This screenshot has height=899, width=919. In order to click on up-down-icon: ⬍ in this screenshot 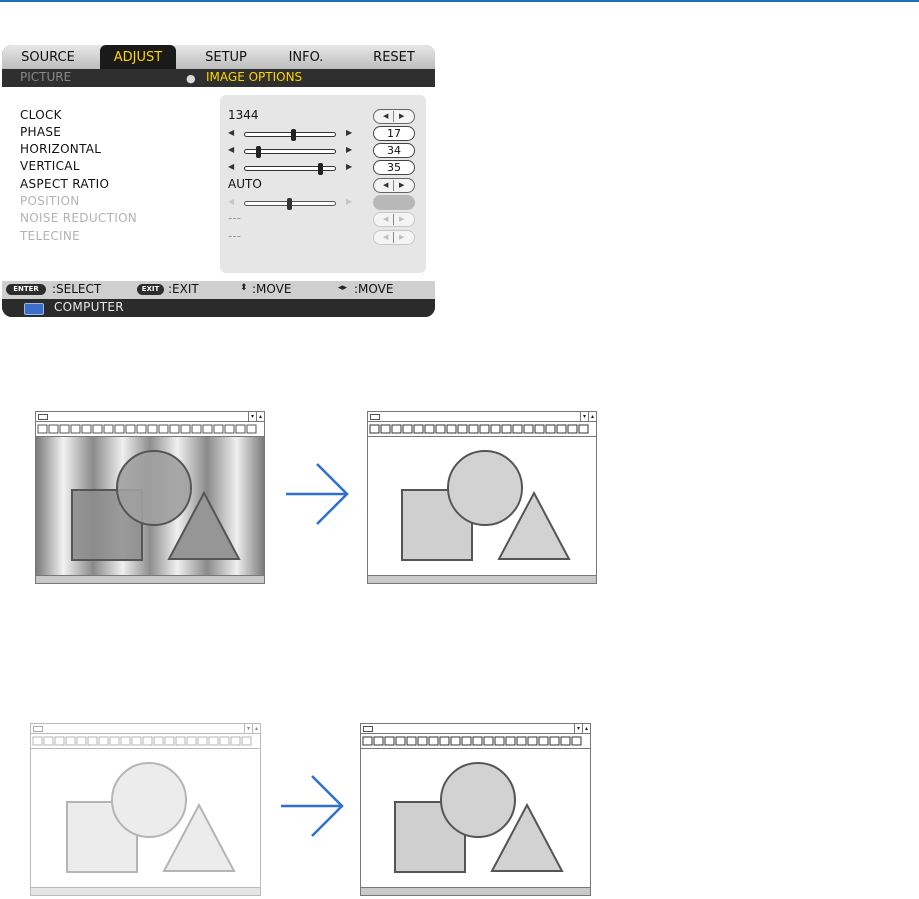, I will do `click(244, 288)`.